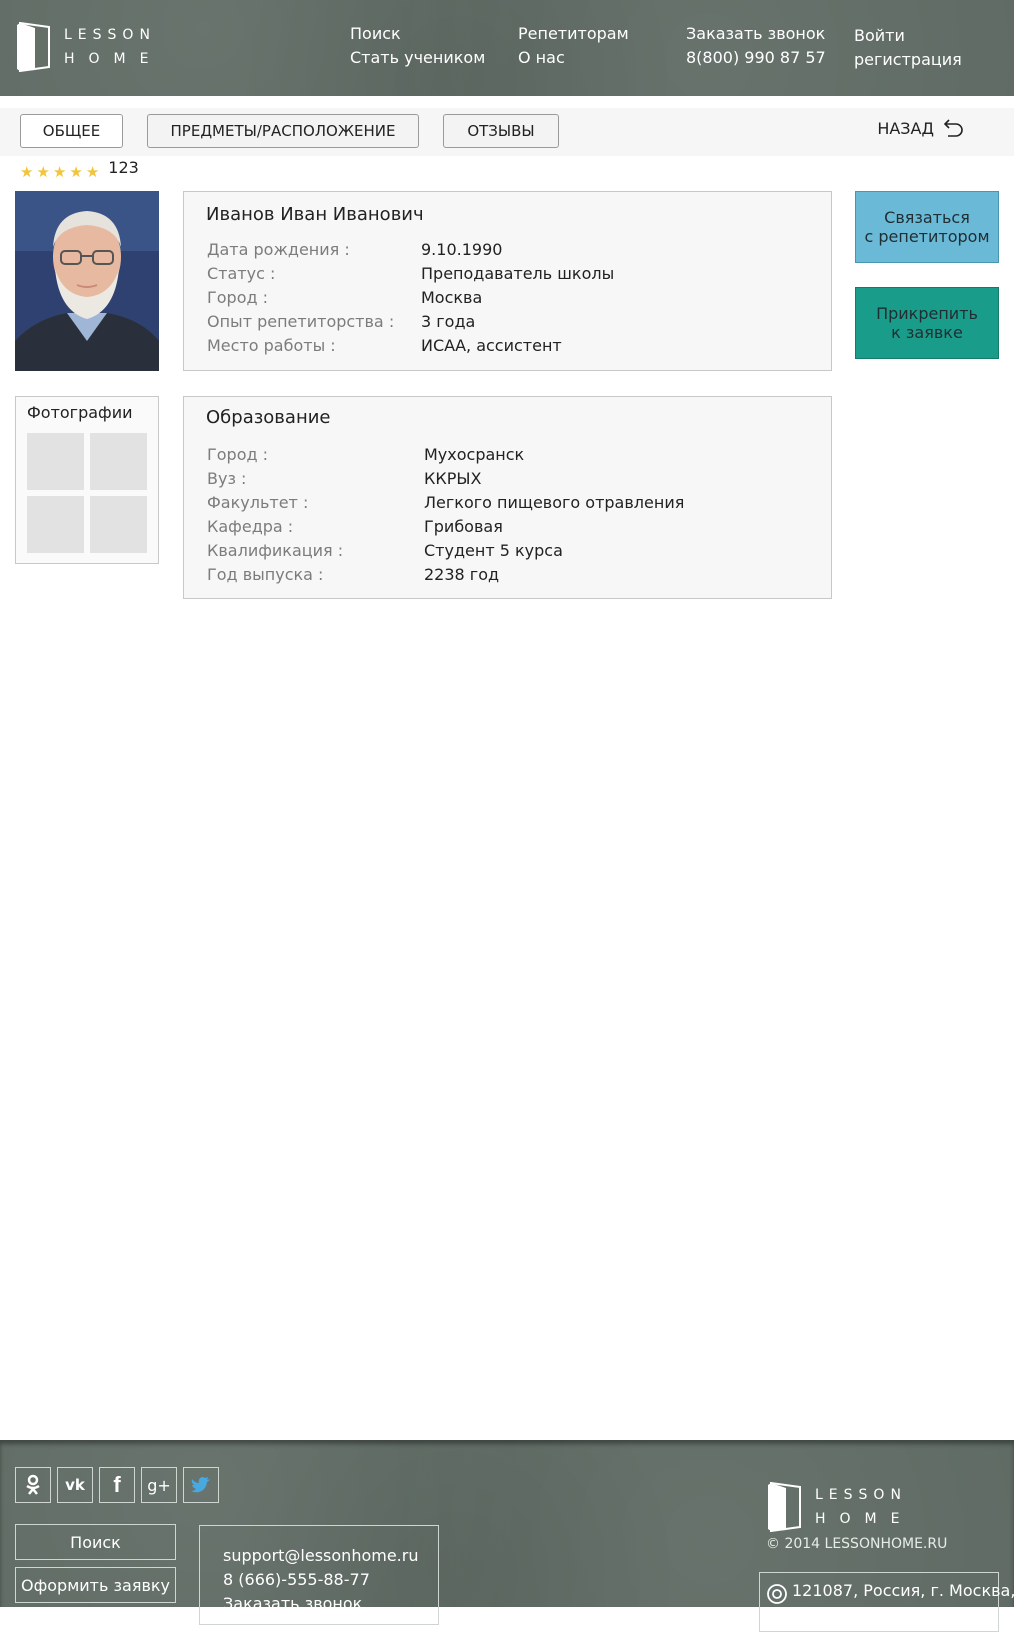 The width and height of the screenshot is (1014, 1632). I want to click on site-logo: LESSON HOME, so click(89, 47).